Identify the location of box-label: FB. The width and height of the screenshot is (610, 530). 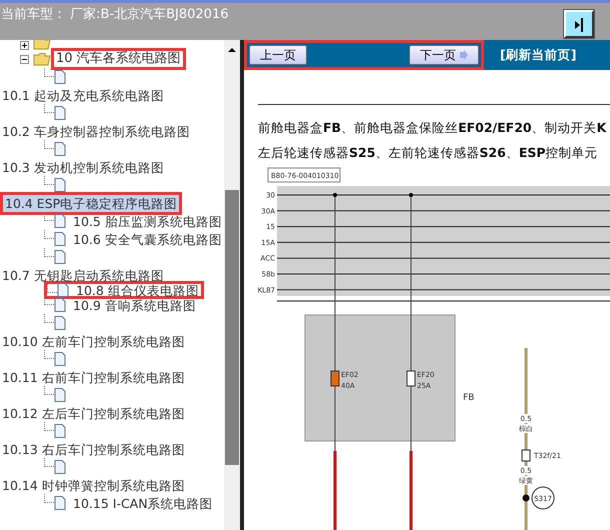
(468, 398).